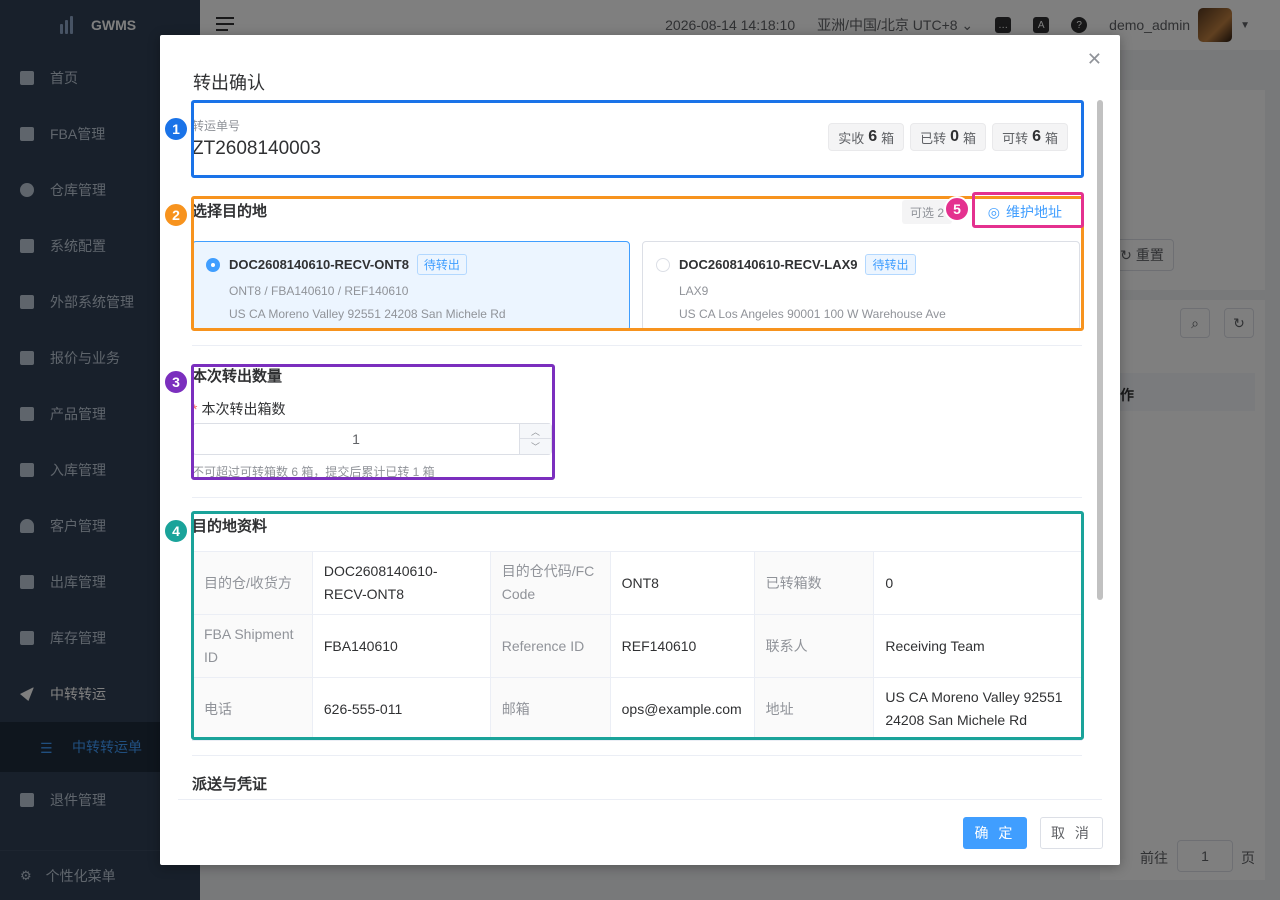 The width and height of the screenshot is (1280, 900). Describe the element at coordinates (637, 784) in the screenshot. I see `delivery-section: 派送与凭证` at that location.